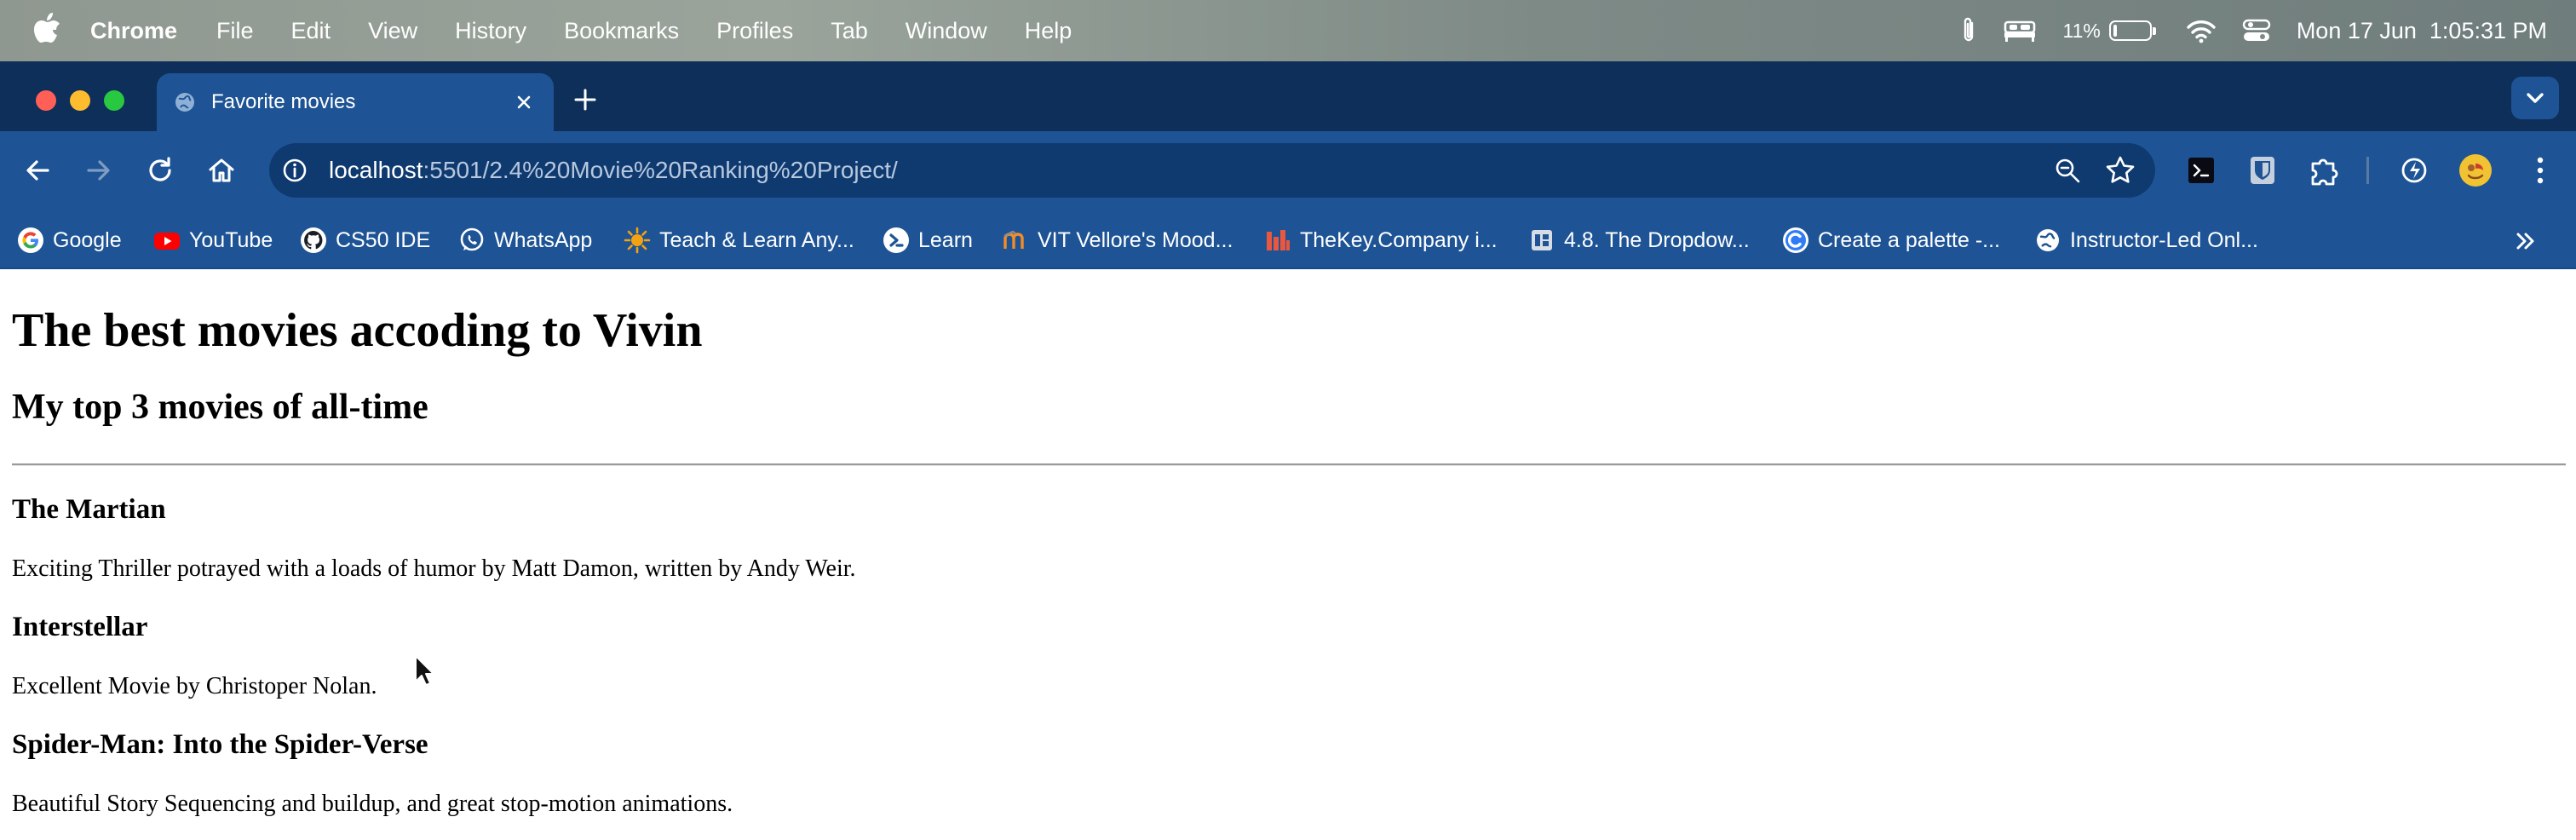 This screenshot has height=840, width=2576. I want to click on whatsapp-icon, so click(472, 239).